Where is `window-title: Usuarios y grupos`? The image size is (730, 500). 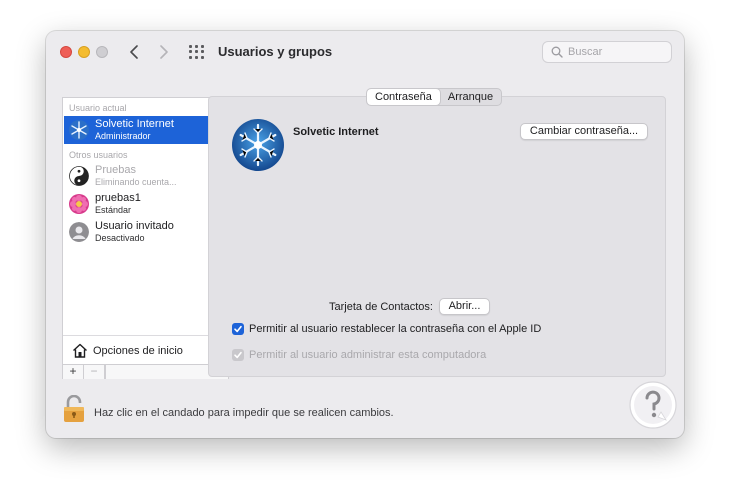 window-title: Usuarios y grupos is located at coordinates (275, 51).